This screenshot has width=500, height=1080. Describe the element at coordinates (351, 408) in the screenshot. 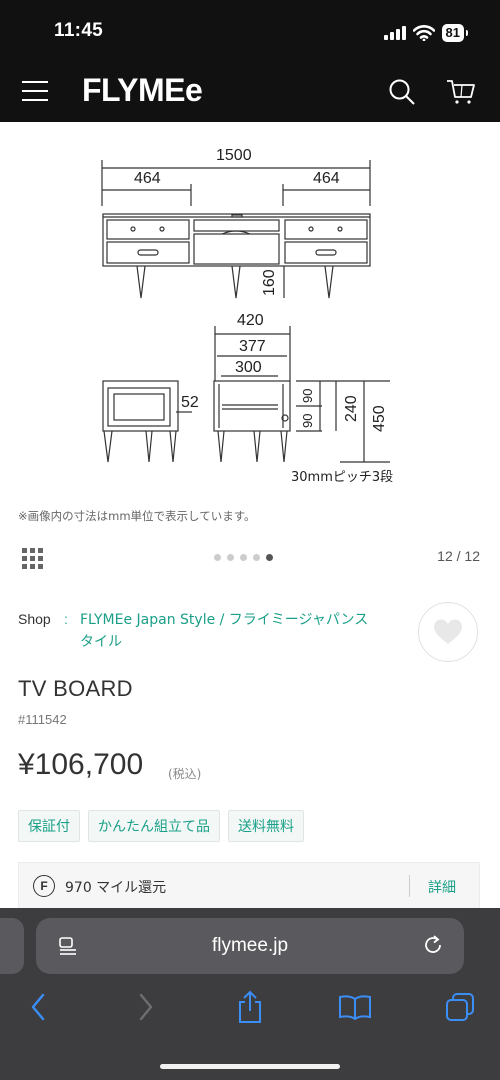

I see `dim-label-240: 240` at that location.